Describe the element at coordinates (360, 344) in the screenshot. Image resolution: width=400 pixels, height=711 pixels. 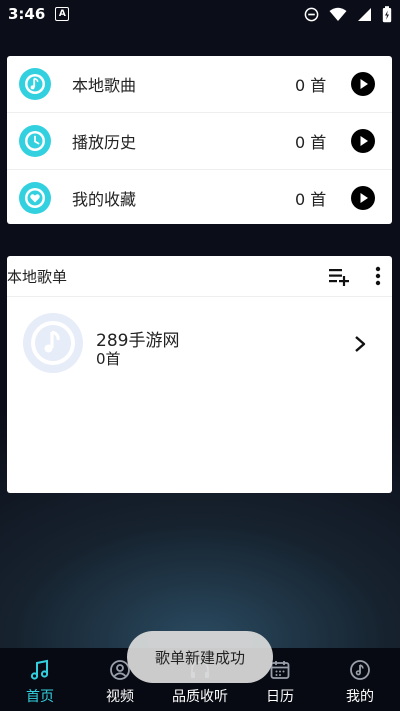
I see `chevron-right-icon` at that location.